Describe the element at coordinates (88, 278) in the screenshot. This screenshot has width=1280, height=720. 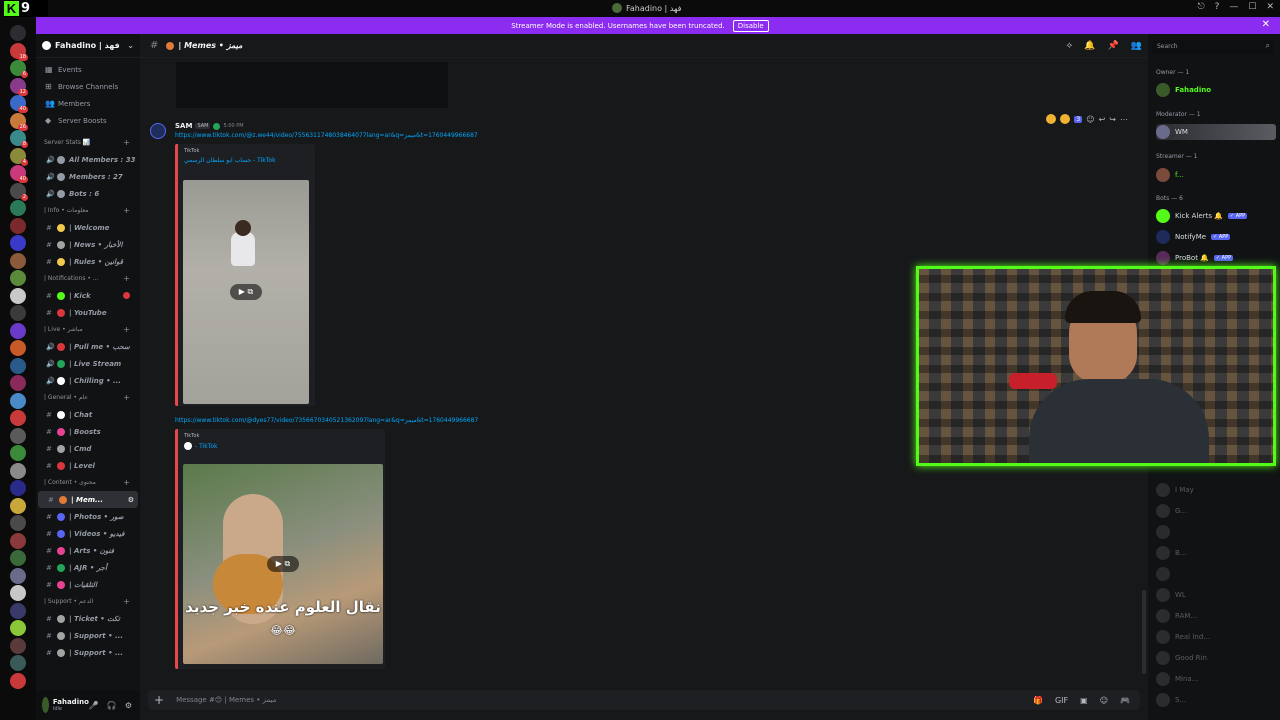
I see `channel-category: | Notifications • ... +` at that location.